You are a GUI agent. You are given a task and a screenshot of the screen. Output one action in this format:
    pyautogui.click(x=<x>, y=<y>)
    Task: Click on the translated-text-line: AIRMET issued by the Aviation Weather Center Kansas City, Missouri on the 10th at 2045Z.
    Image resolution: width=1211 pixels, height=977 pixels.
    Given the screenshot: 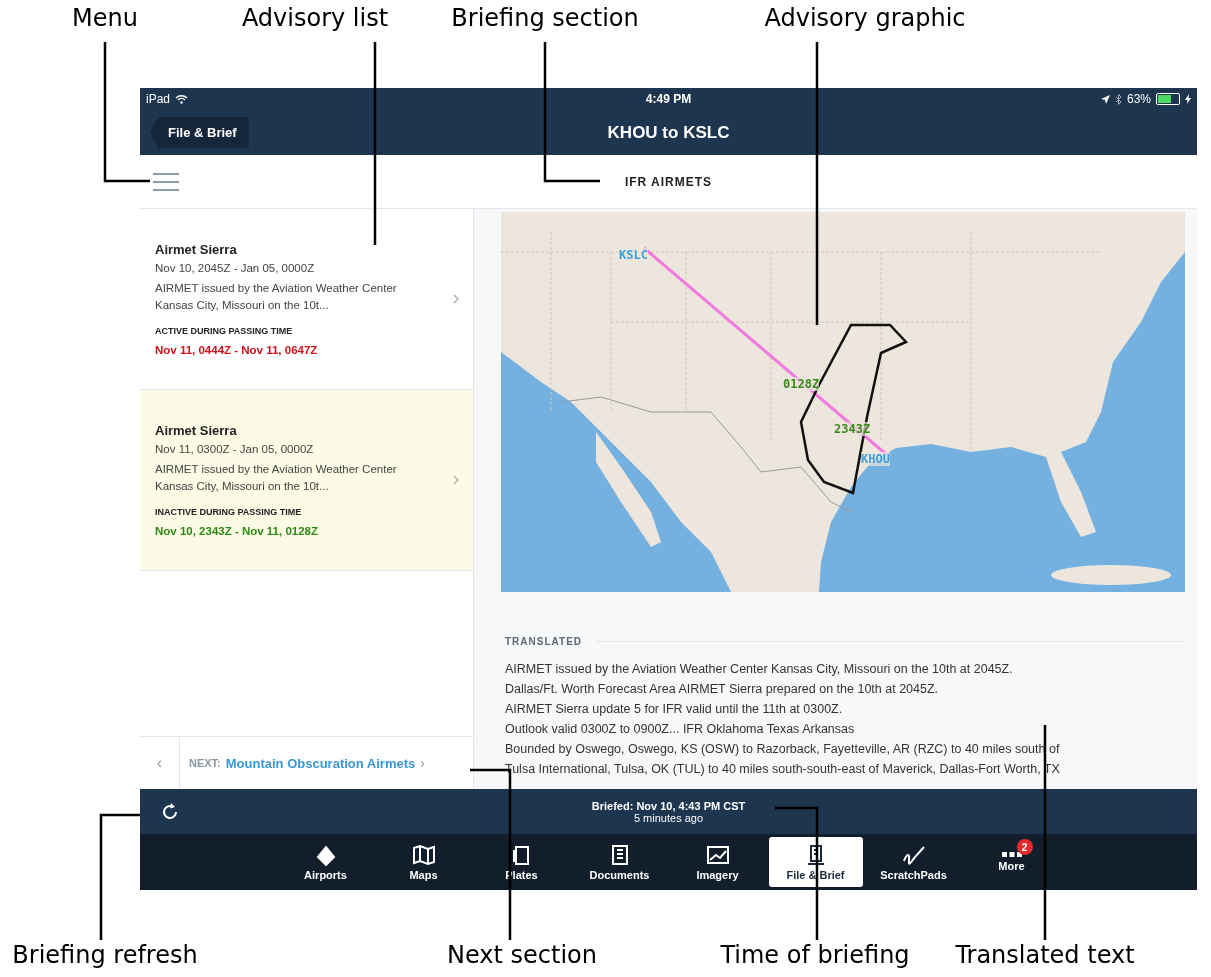 What is the action you would take?
    pyautogui.click(x=759, y=669)
    